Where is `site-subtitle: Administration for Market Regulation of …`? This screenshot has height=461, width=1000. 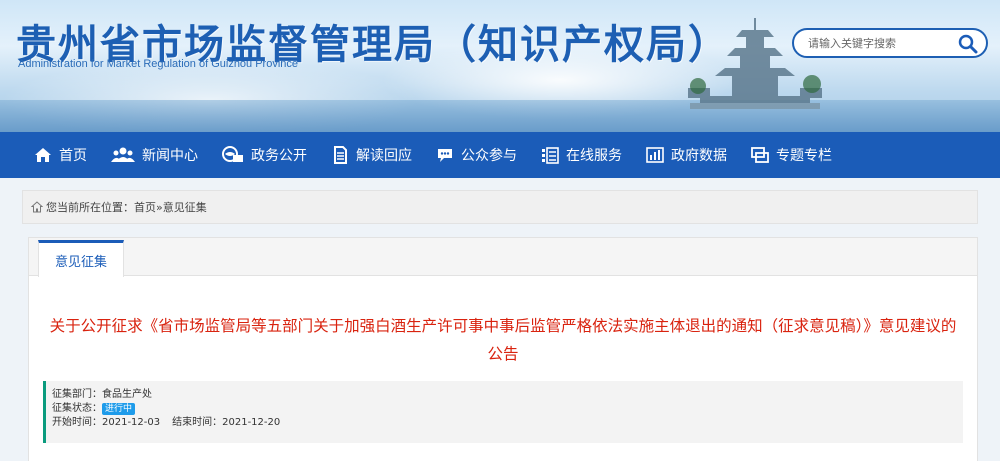 site-subtitle: Administration for Market Regulation of … is located at coordinates (158, 64).